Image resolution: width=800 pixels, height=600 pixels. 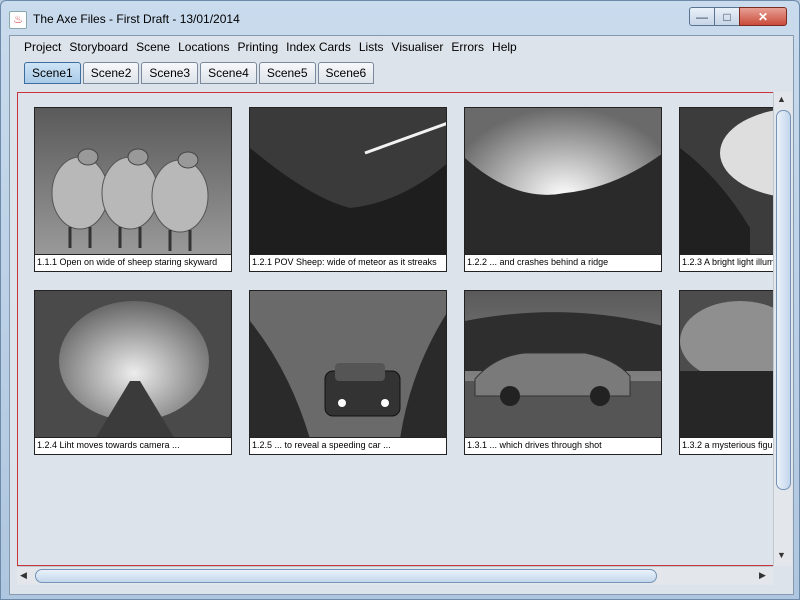 What do you see at coordinates (52, 73) in the screenshot?
I see `tab-scene1: Scene1` at bounding box center [52, 73].